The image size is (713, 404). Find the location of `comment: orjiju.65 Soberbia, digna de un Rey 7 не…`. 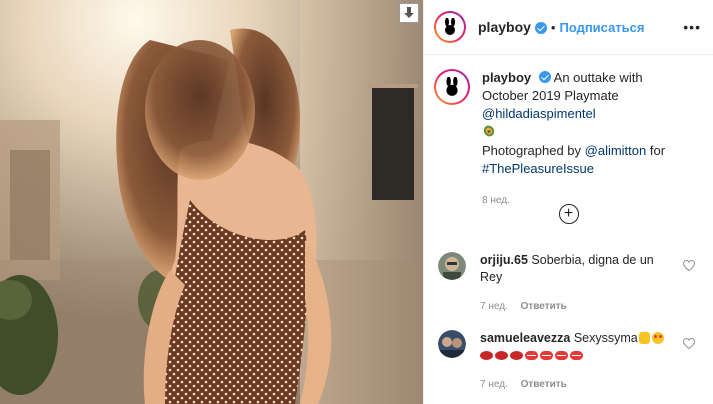

comment: orjiju.65 Soberbia, digna de un Rey 7 не… is located at coordinates (568, 283).